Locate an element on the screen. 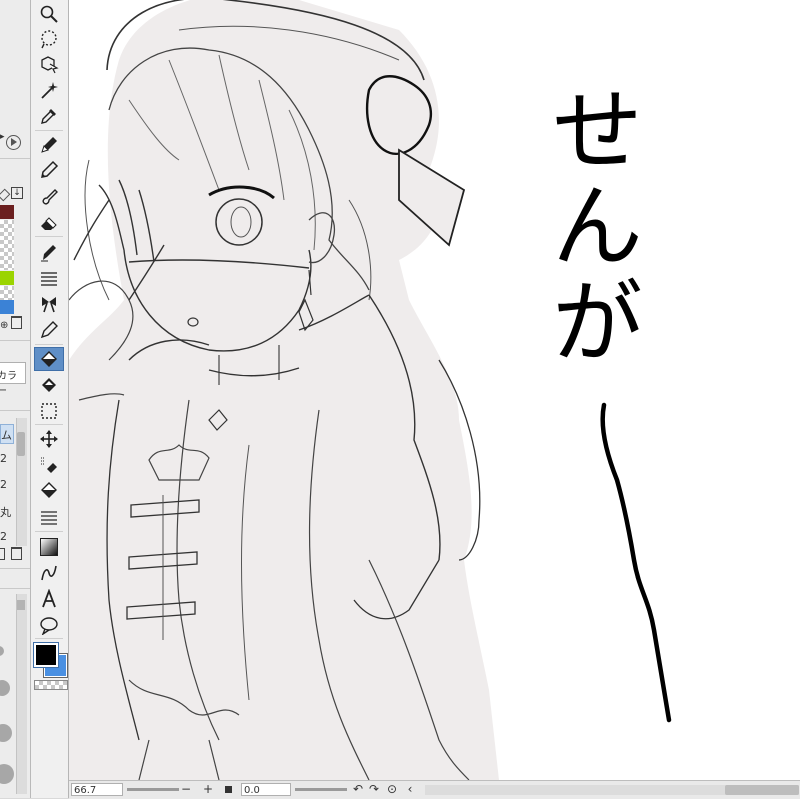 Image resolution: width=800 pixels, height=799 pixels. zoom-level-value: 66.7 is located at coordinates (85, 790).